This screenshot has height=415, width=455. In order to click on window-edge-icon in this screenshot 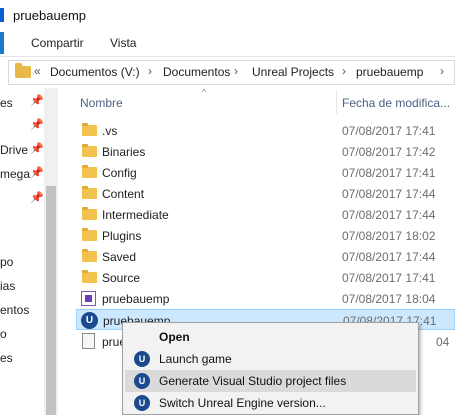, I will do `click(2, 15)`.